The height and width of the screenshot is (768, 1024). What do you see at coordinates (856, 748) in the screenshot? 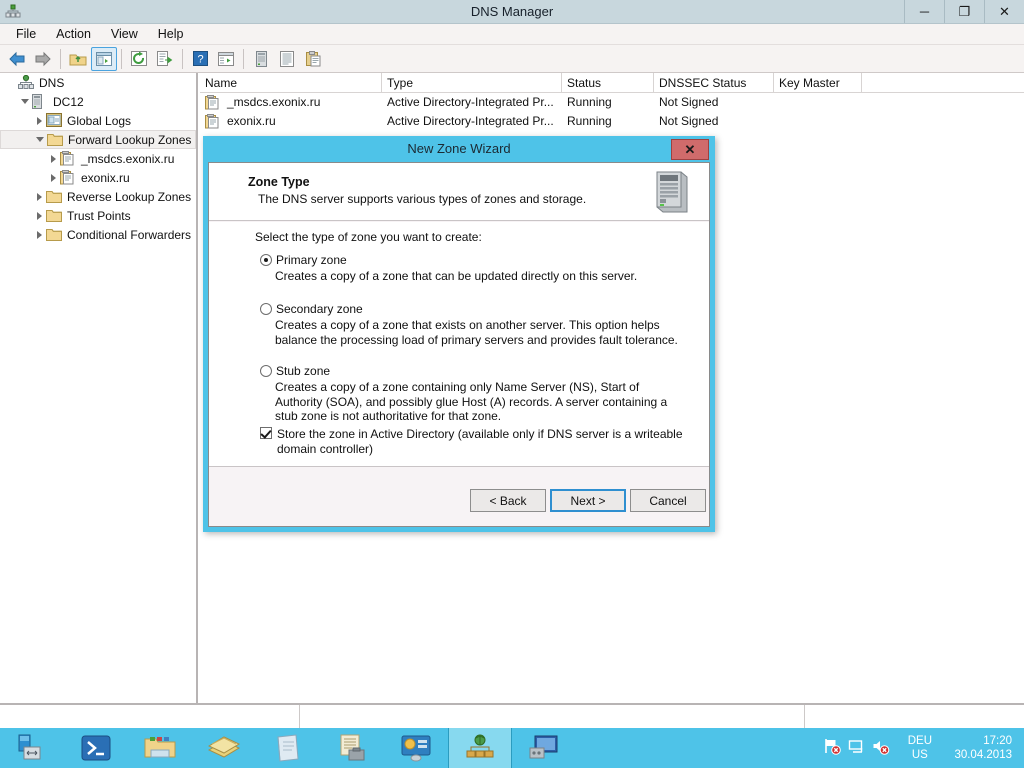
I see `network-icon` at bounding box center [856, 748].